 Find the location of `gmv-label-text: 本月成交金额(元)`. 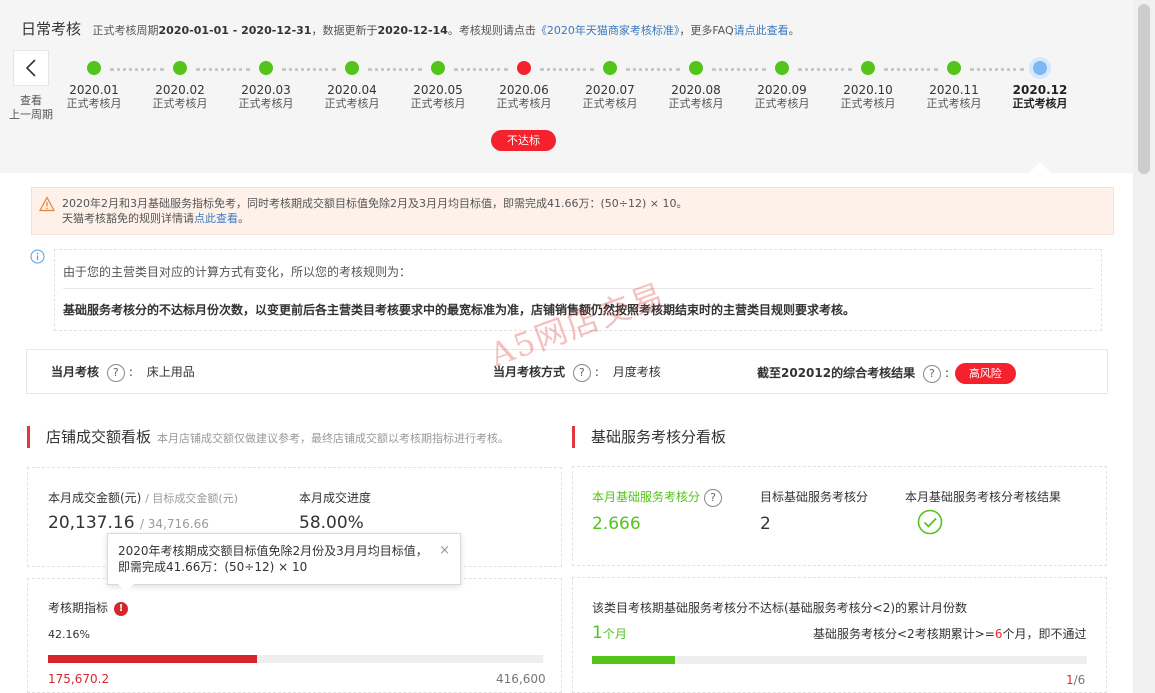

gmv-label-text: 本月成交金额(元) is located at coordinates (95, 498).